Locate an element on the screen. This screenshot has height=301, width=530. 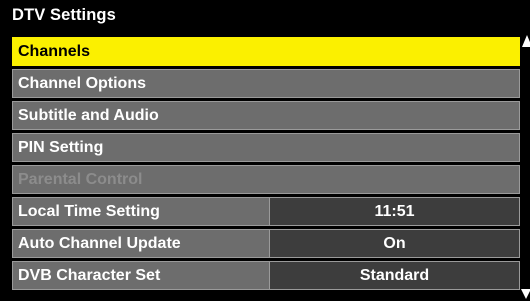
menu-item-label: DVB Character Set is located at coordinates (89, 275).